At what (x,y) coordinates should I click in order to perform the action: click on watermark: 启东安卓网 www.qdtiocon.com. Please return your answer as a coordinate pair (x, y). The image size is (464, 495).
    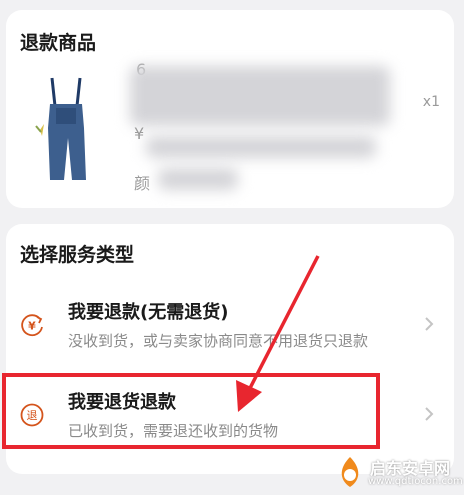
    Looking at the image, I should click on (398, 472).